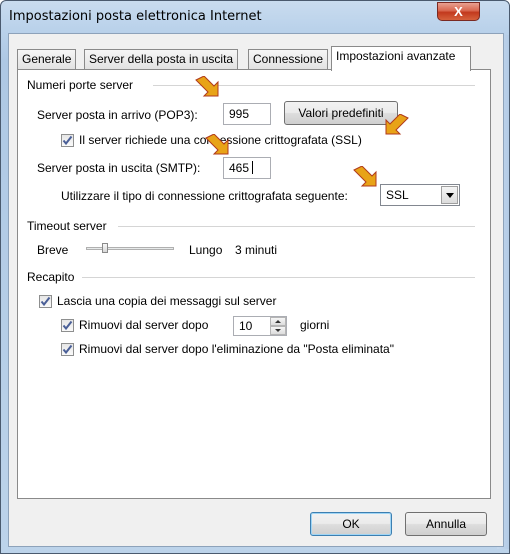  What do you see at coordinates (278, 278) in the screenshot?
I see `group-divider-delivery` at bounding box center [278, 278].